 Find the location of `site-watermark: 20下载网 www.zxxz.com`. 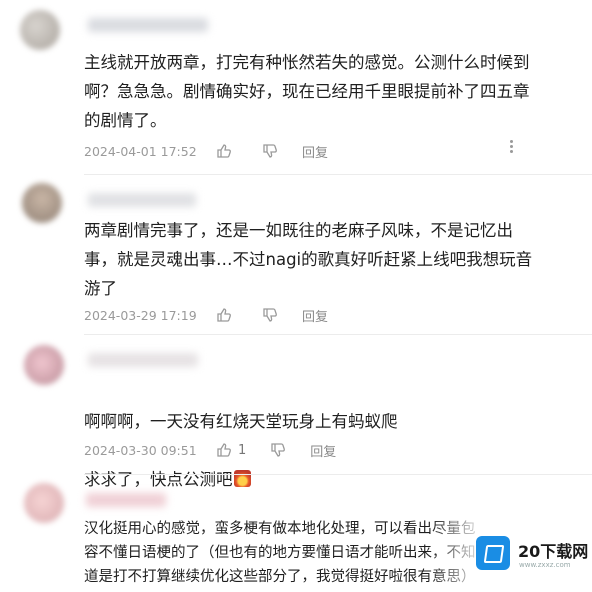

site-watermark: 20下载网 www.zxxz.com is located at coordinates (532, 553).